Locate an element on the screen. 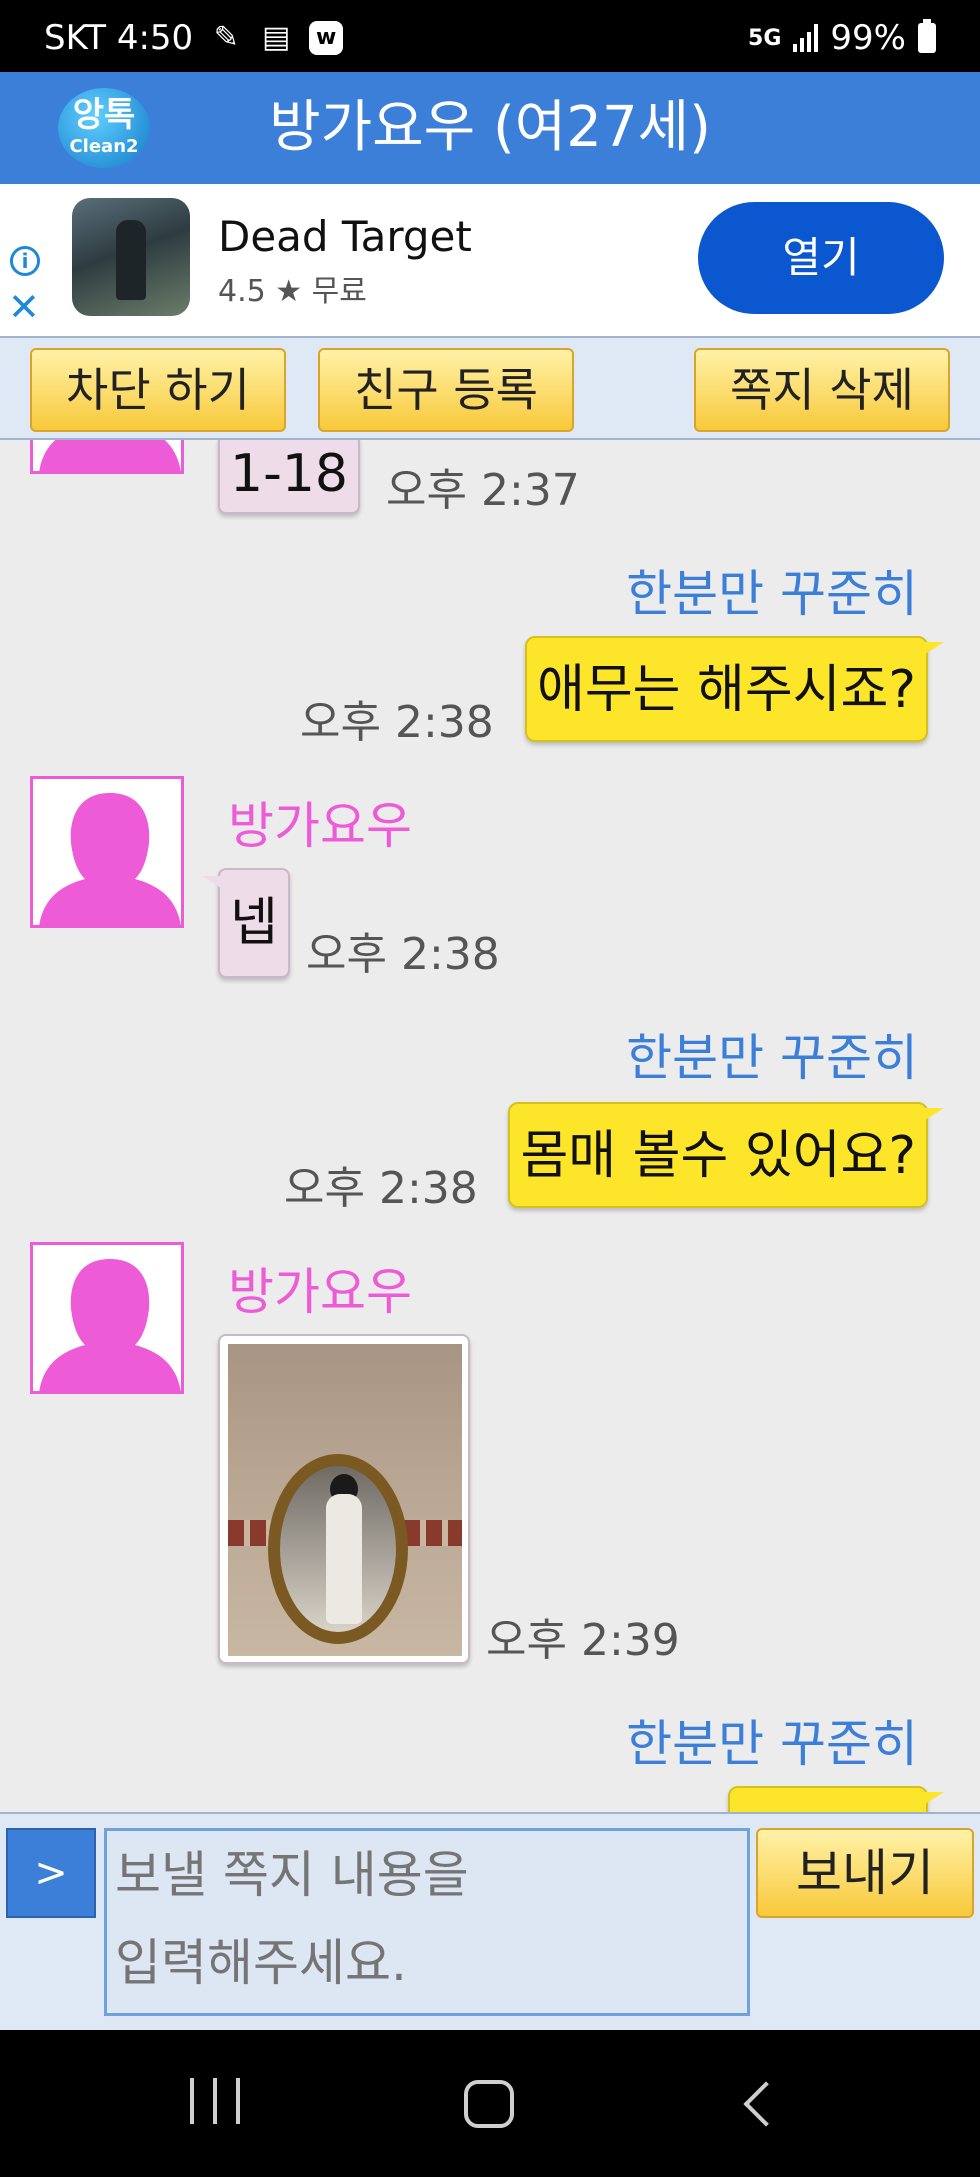 The image size is (980, 2177). delete-message-button: 쪽지 삭제 is located at coordinates (822, 390).